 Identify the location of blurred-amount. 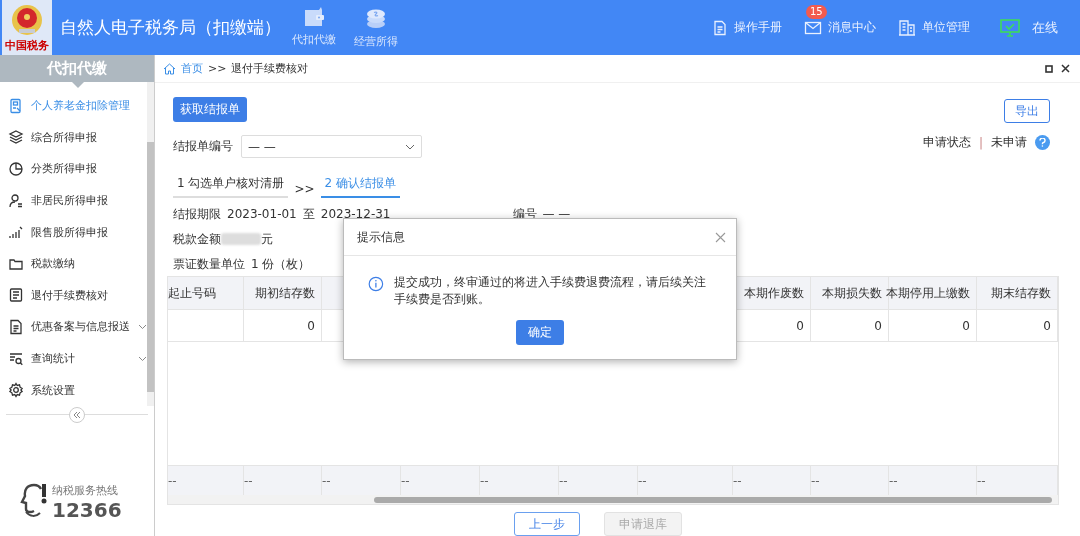
(241, 239).